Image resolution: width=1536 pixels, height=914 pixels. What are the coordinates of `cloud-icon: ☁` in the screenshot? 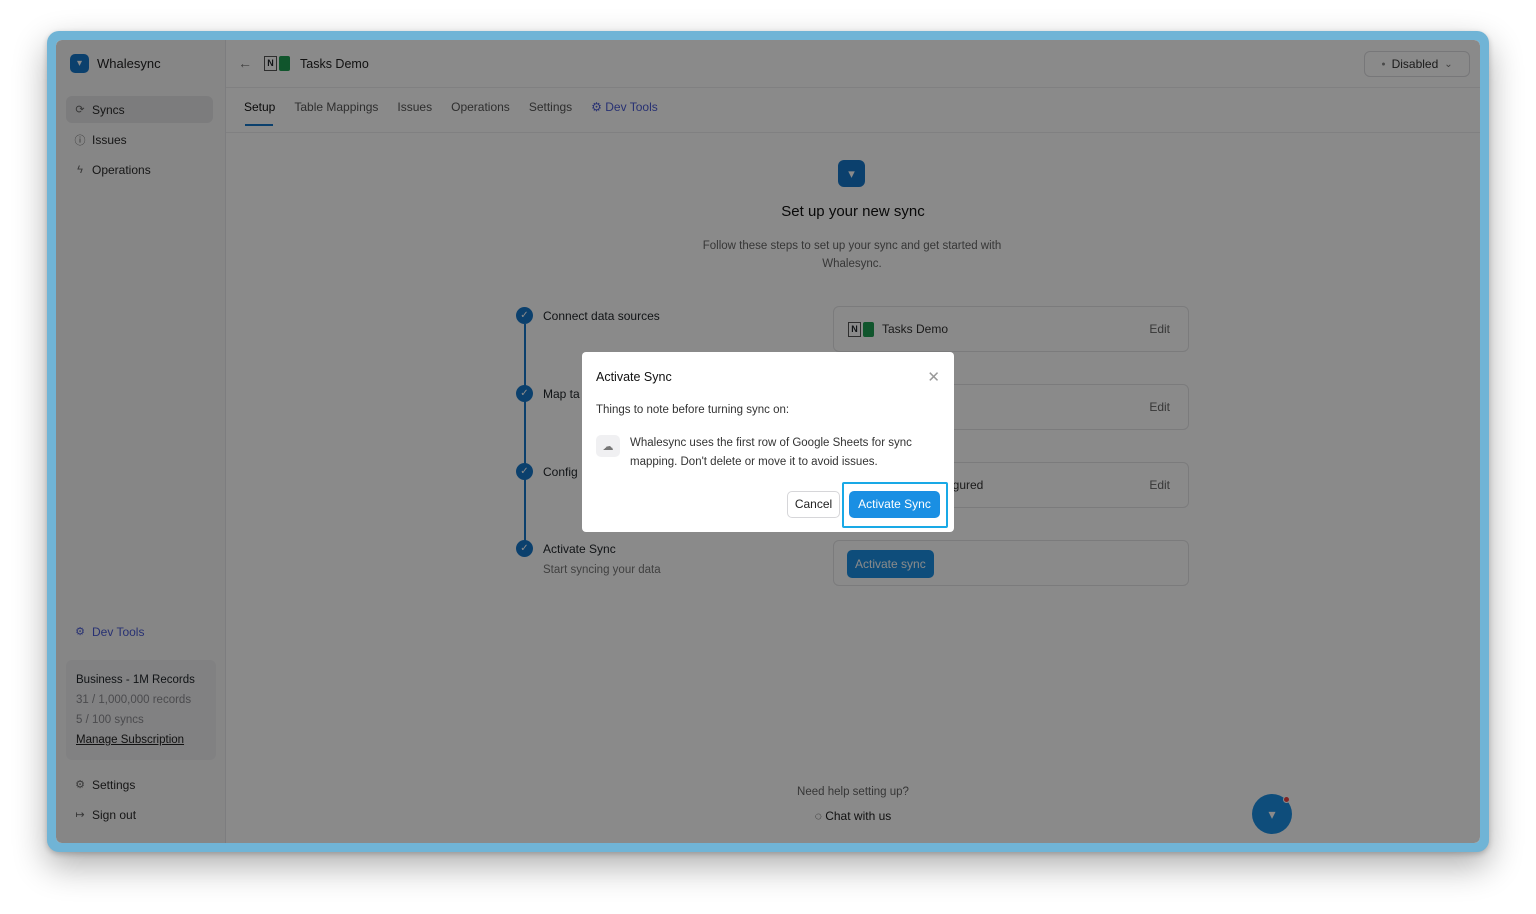 It's located at (608, 446).